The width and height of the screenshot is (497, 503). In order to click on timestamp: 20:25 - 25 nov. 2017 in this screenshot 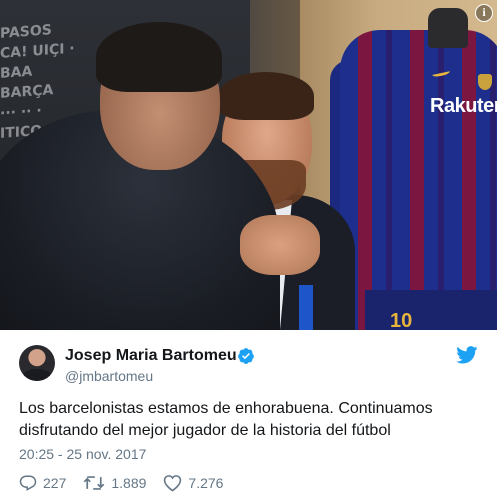, I will do `click(82, 454)`.